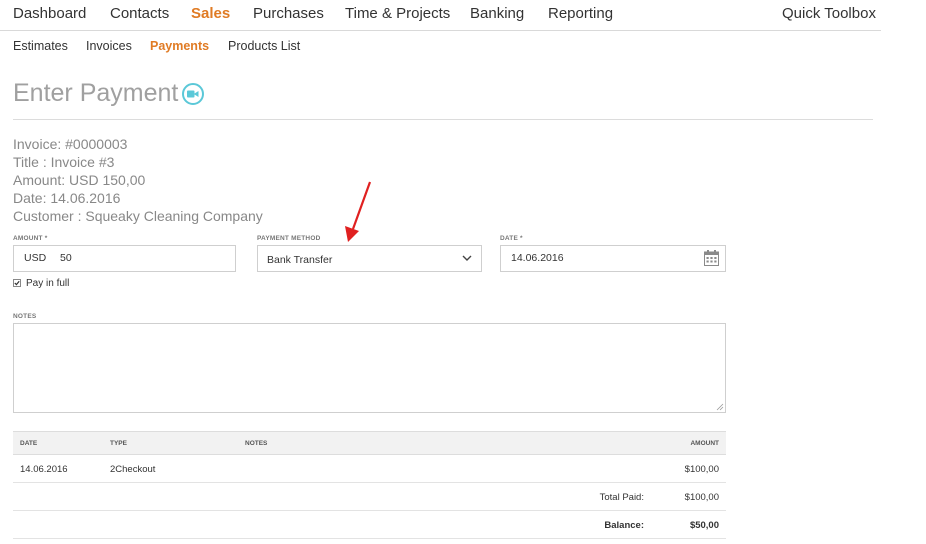  Describe the element at coordinates (124, 258) in the screenshot. I see `amount-field: USD 50` at that location.